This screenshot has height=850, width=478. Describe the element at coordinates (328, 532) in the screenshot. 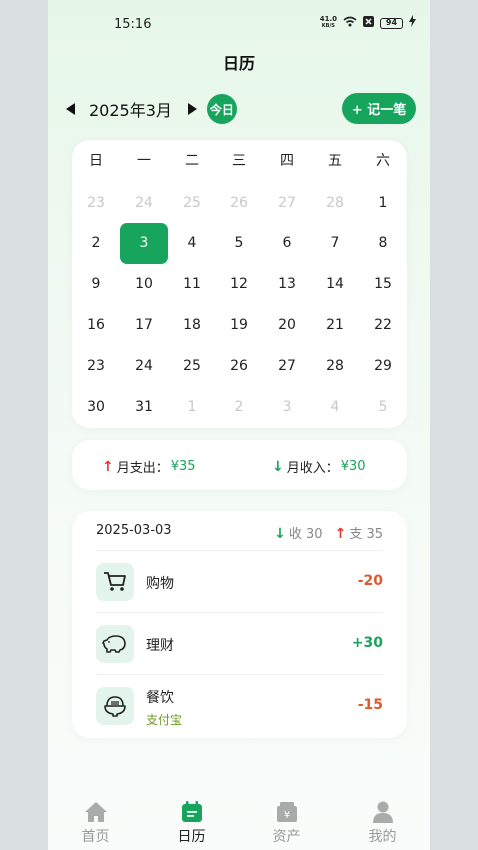

I see `day-totals: ↓ 收 30 ↑ 支 35` at that location.